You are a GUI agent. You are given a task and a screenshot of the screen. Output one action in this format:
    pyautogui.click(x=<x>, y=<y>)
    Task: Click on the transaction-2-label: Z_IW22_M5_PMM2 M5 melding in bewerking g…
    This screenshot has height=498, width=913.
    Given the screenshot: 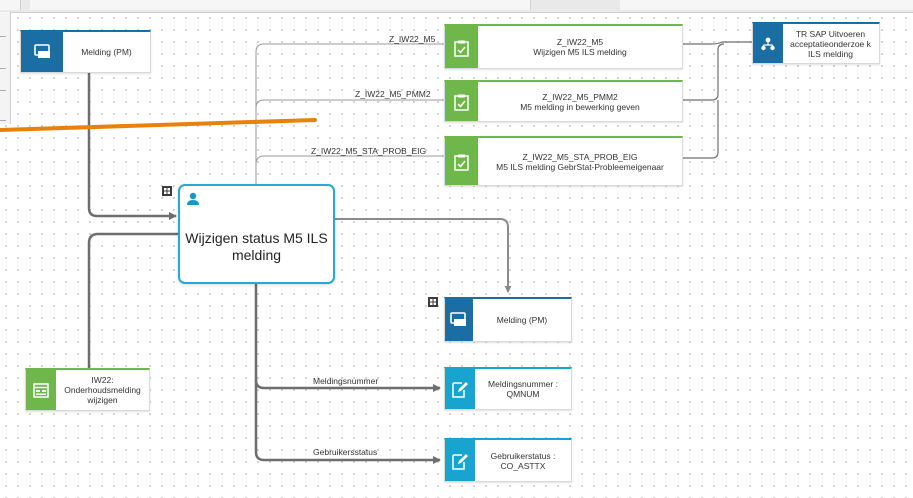 What is the action you would take?
    pyautogui.click(x=580, y=101)
    